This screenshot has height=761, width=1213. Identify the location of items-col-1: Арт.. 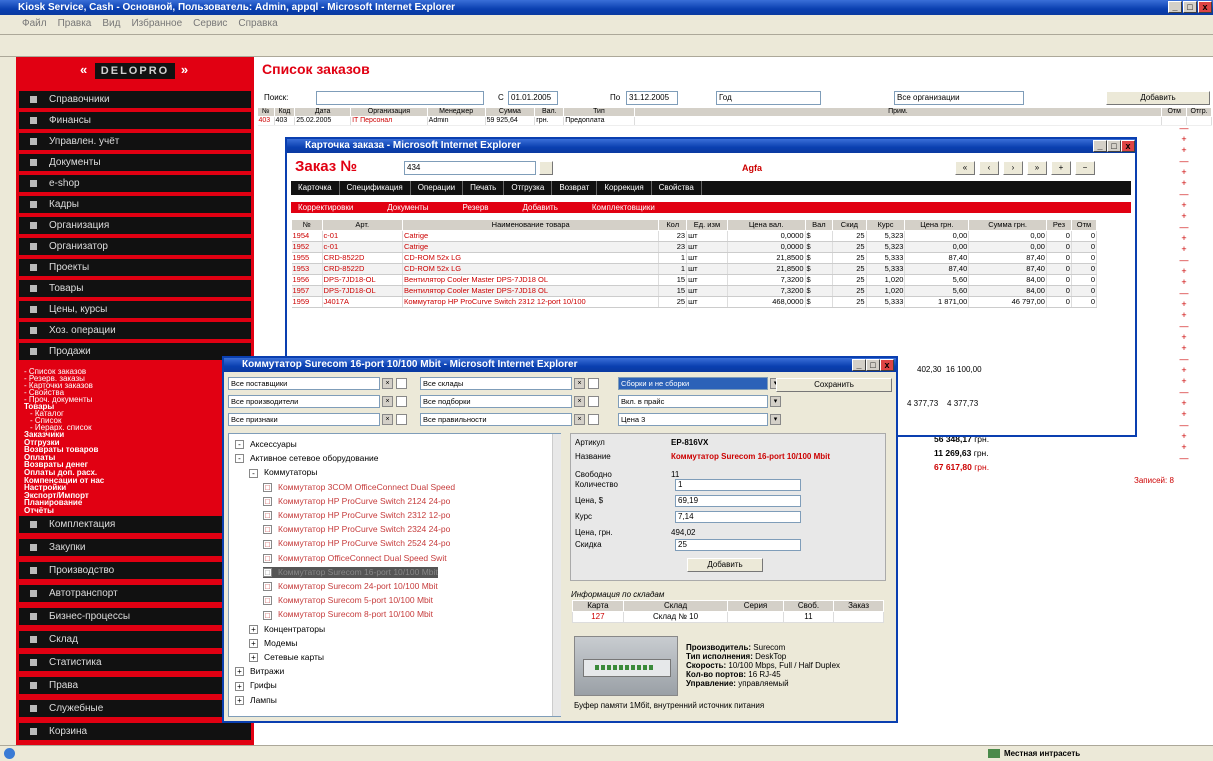
(362, 225).